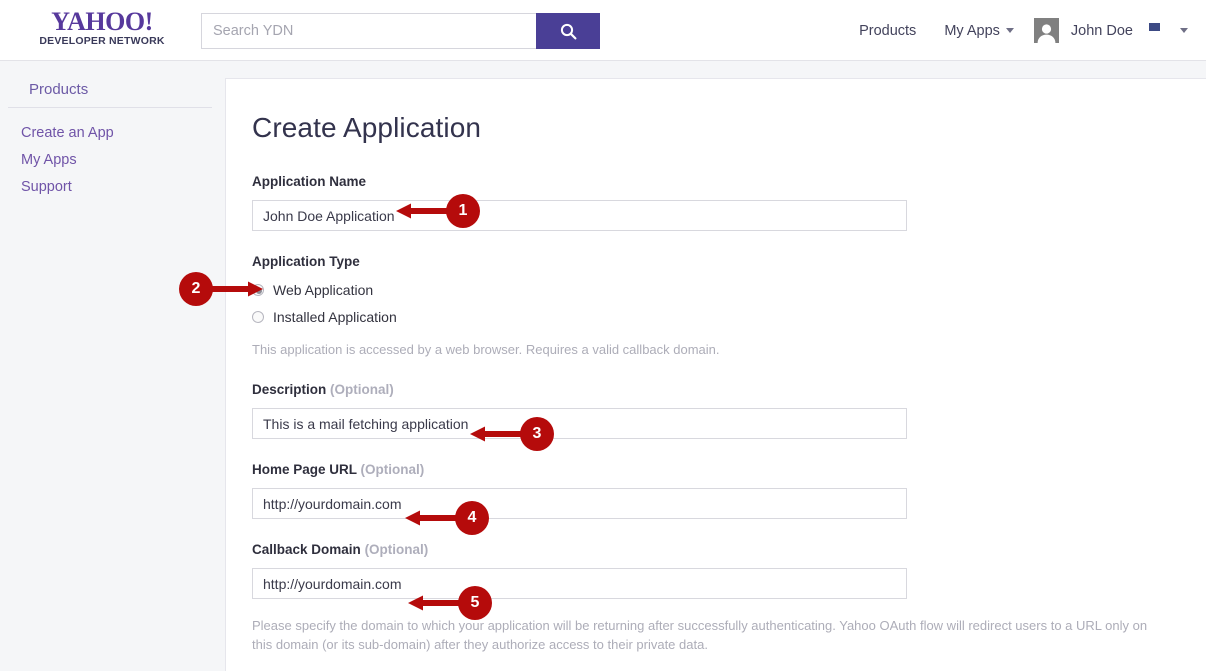 The height and width of the screenshot is (671, 1206). What do you see at coordinates (1046, 33) in the screenshot?
I see `user-avatar-icon` at bounding box center [1046, 33].